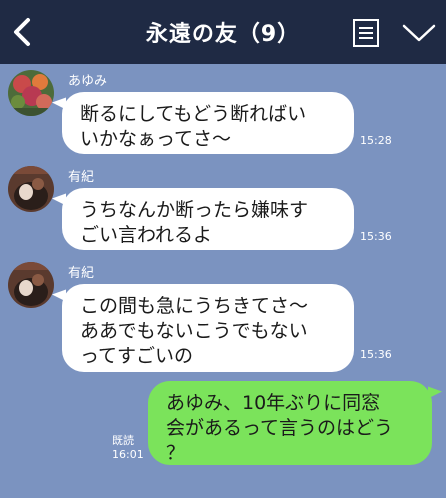 This screenshot has height=498, width=446. I want to click on message-line: 会があるって言うのはどう, so click(280, 428).